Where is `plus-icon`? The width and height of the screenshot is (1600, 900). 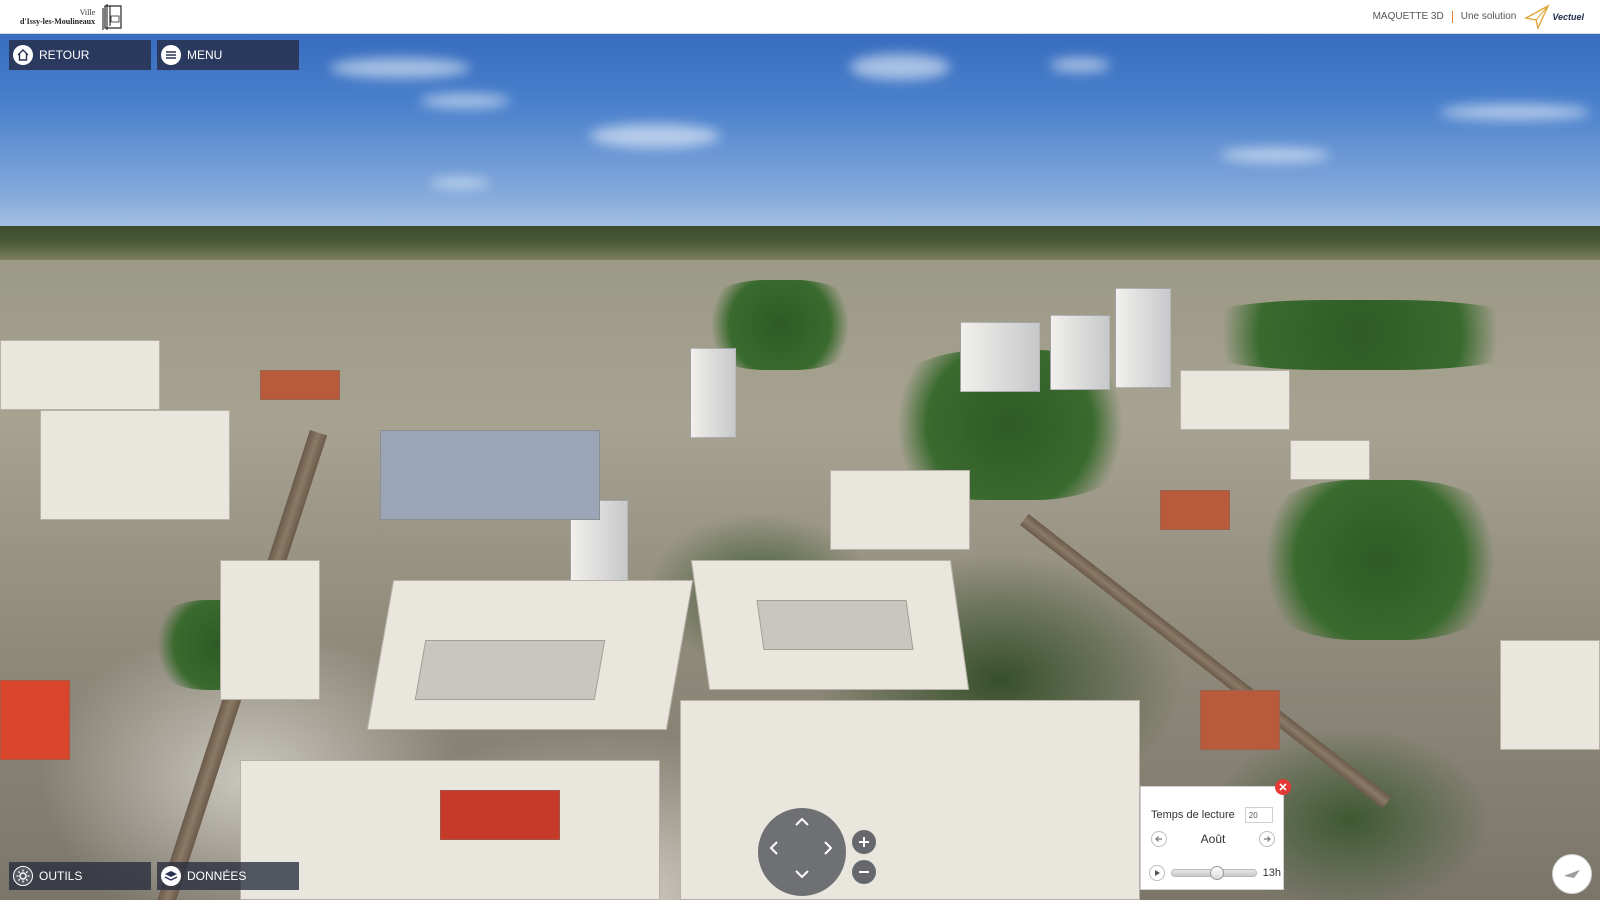 plus-icon is located at coordinates (864, 842).